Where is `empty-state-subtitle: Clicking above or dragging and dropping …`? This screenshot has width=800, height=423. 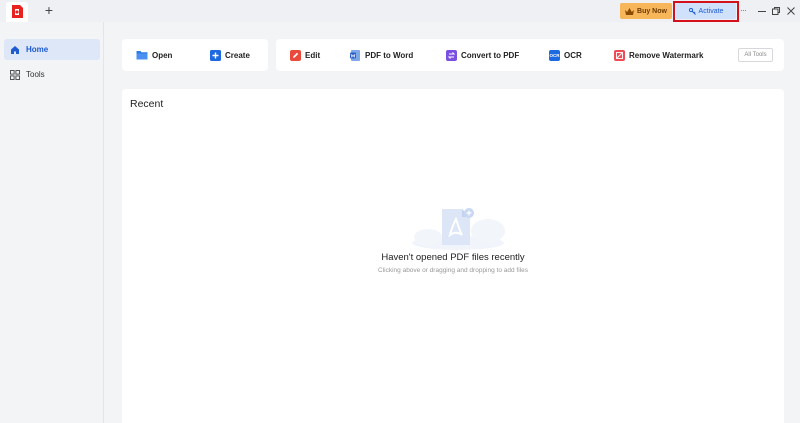
empty-state-subtitle: Clicking above or dragging and dropping … is located at coordinates (453, 270).